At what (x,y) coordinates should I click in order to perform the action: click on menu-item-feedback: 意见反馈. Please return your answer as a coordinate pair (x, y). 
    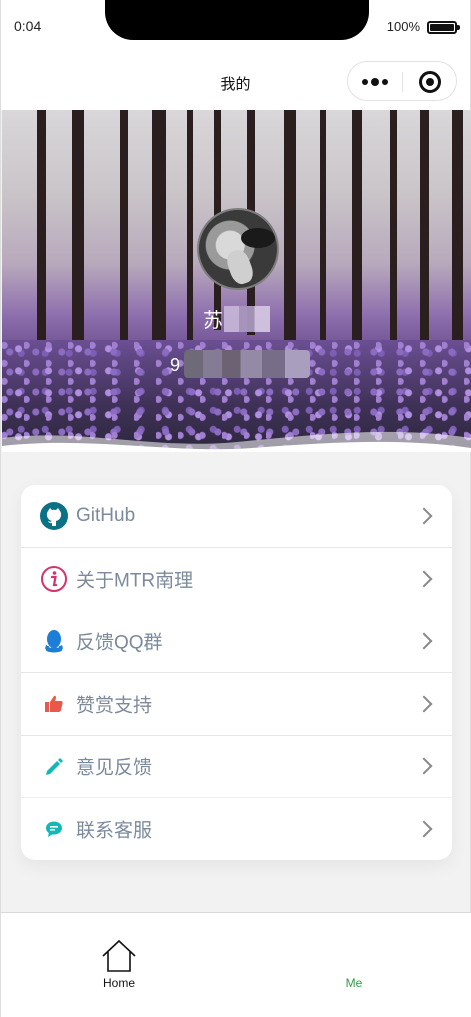
    Looking at the image, I should click on (236, 766).